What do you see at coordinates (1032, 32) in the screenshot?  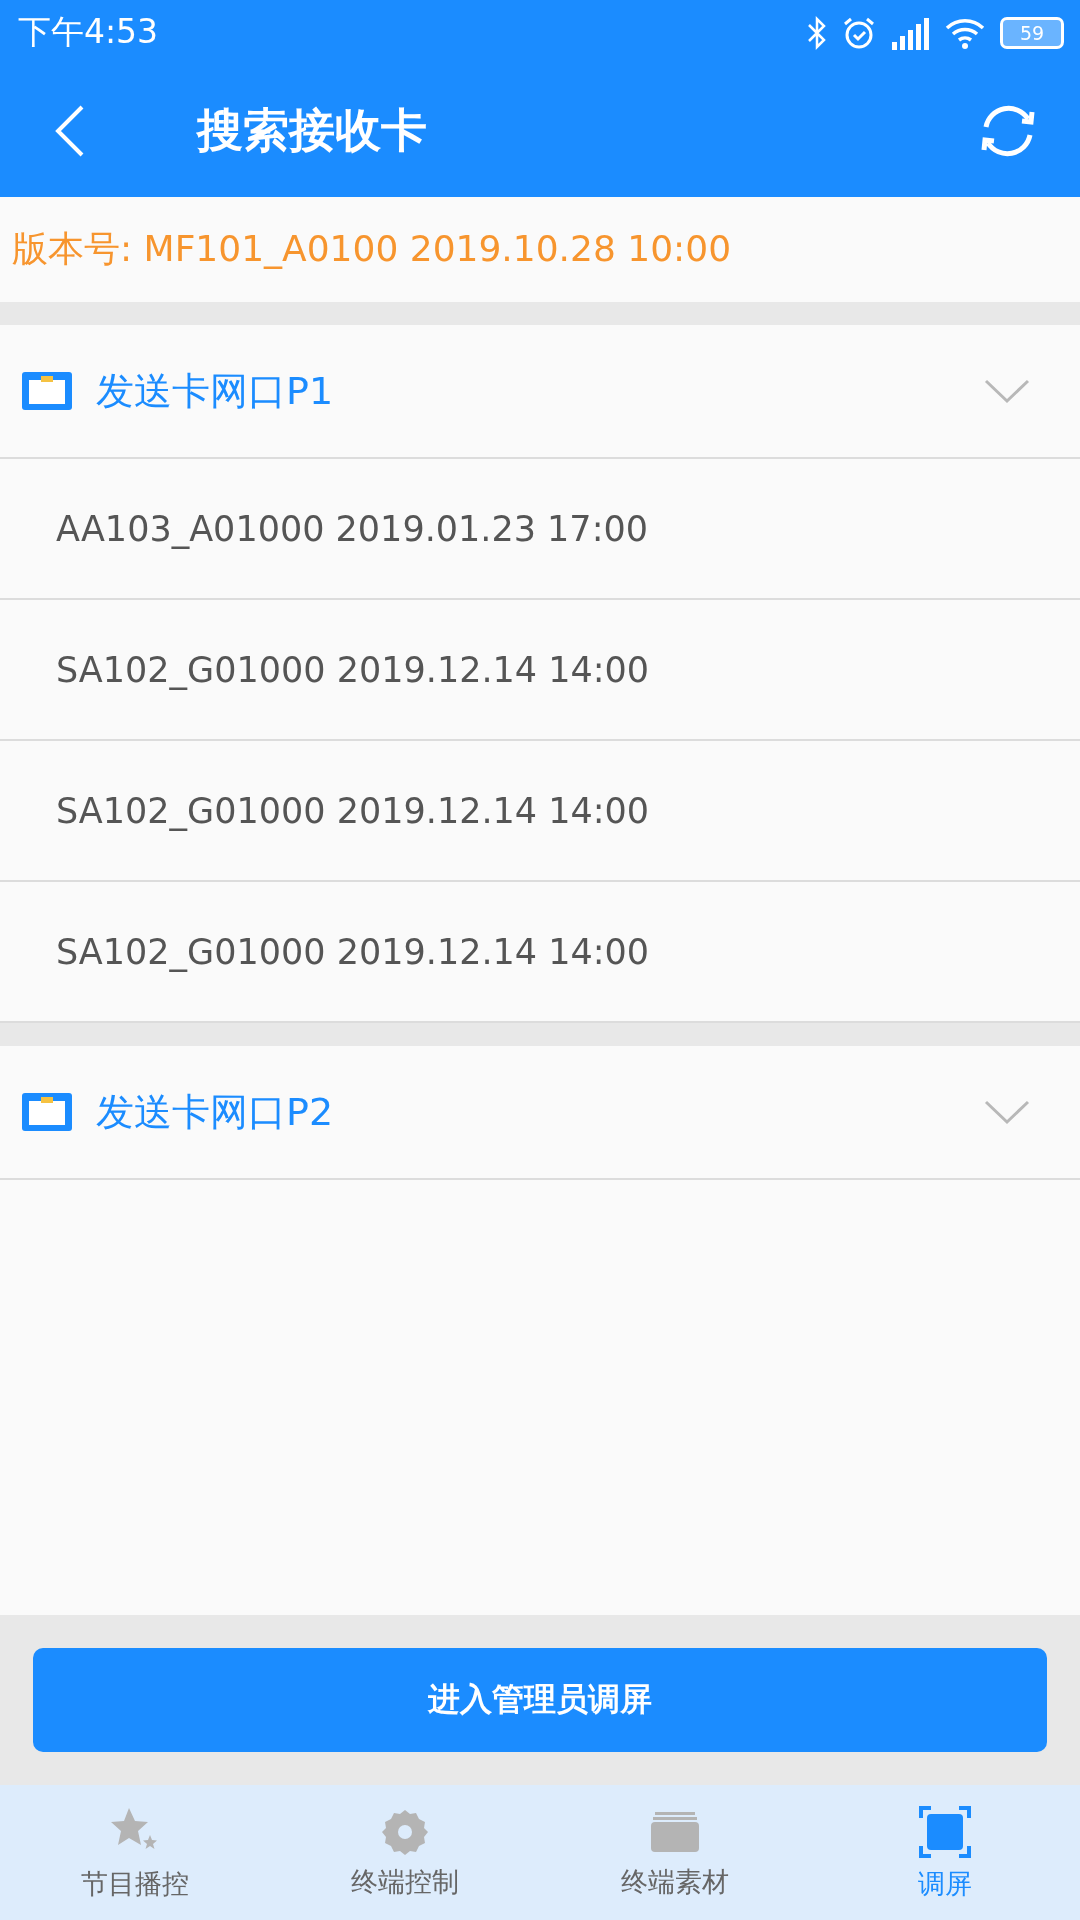 I see `battery-indicator: 59` at bounding box center [1032, 32].